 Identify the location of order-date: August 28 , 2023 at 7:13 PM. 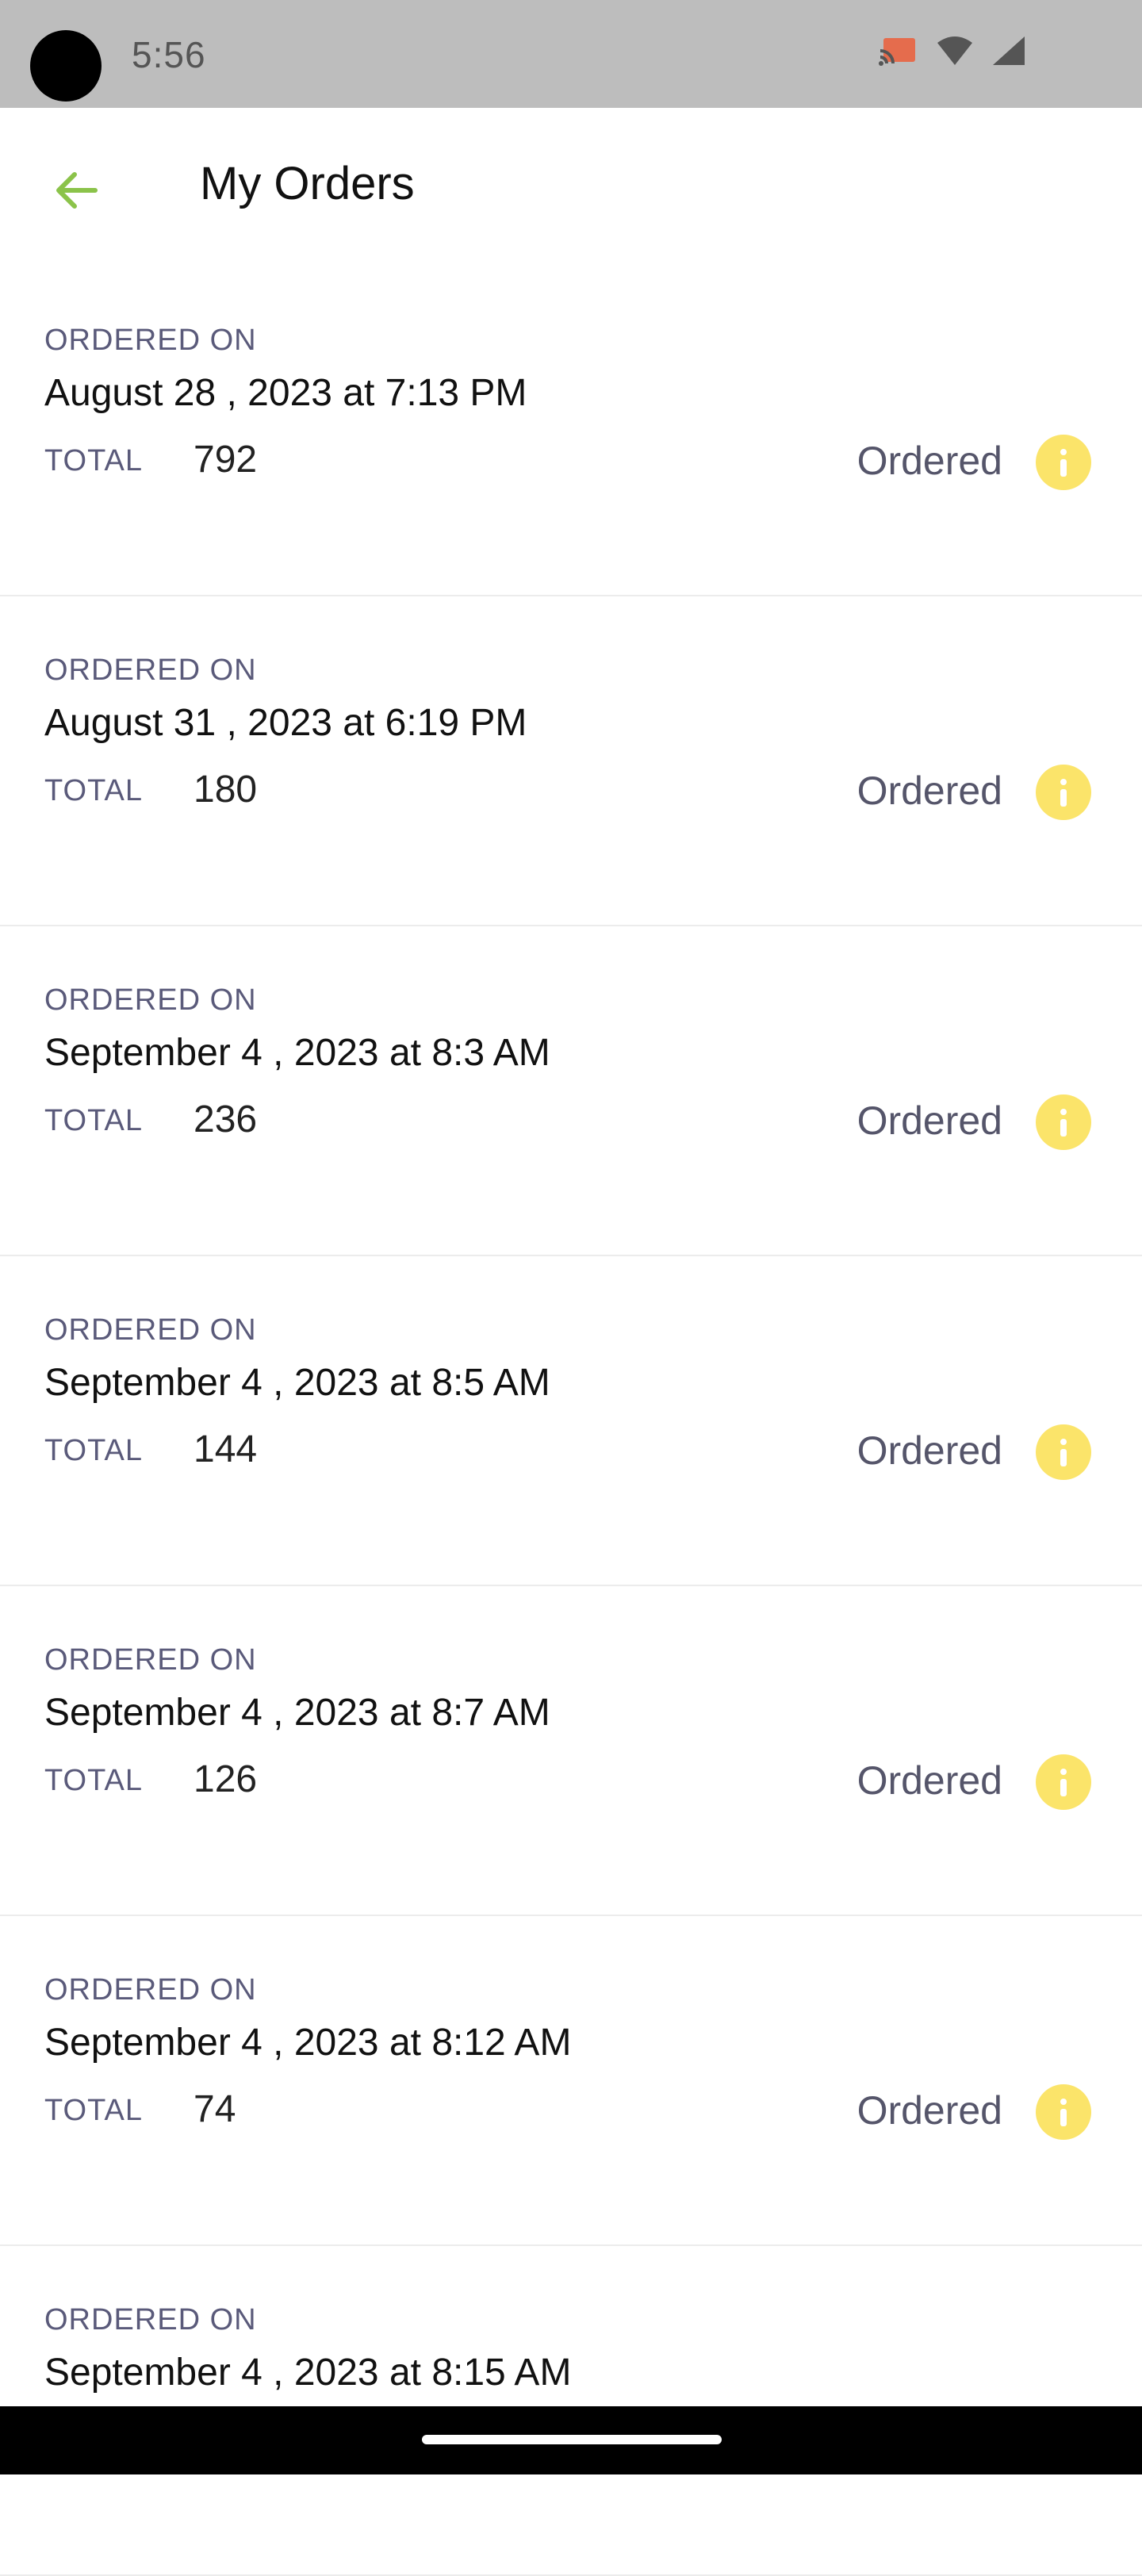
(285, 393).